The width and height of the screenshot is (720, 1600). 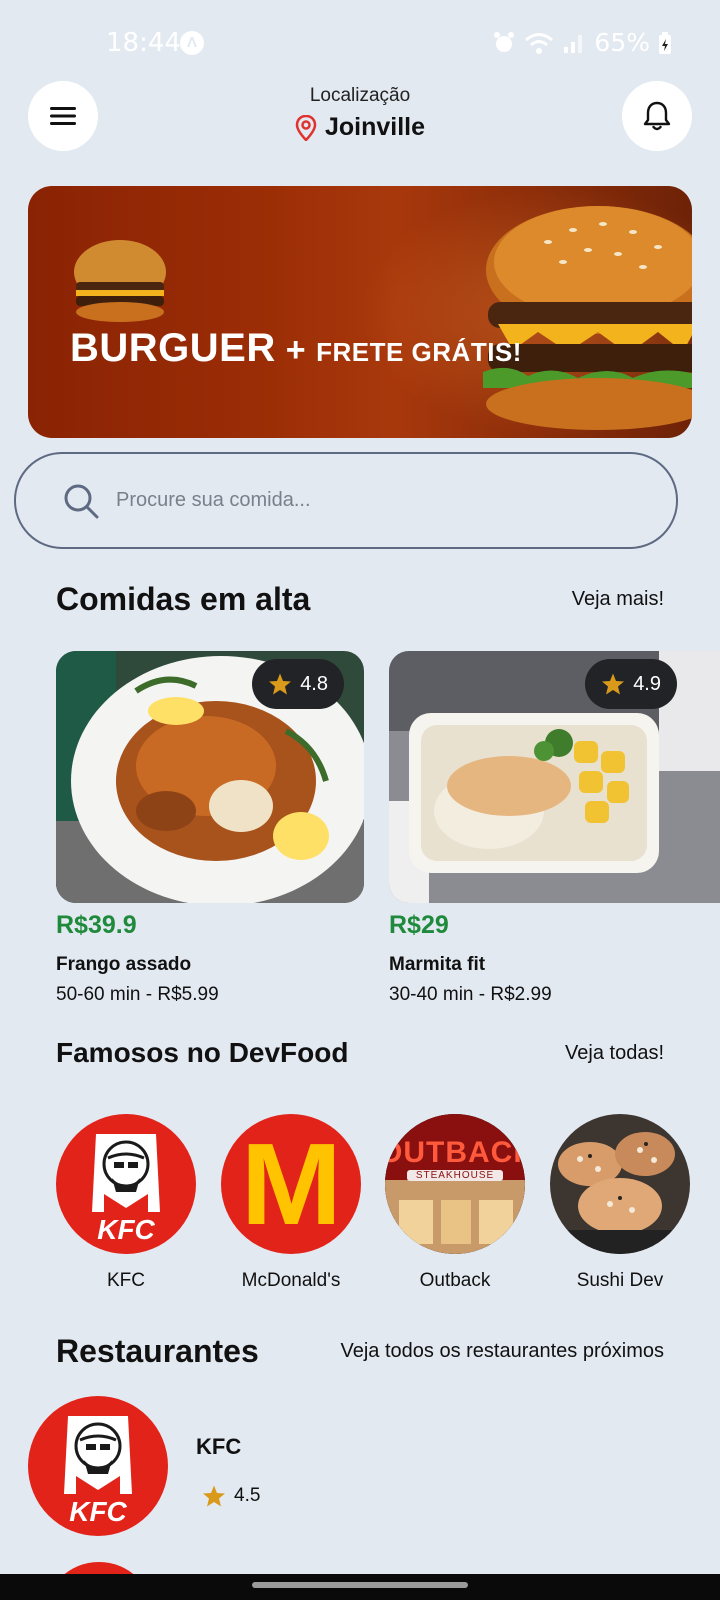 What do you see at coordinates (219, 1446) in the screenshot?
I see `restaurant-name: KFC` at bounding box center [219, 1446].